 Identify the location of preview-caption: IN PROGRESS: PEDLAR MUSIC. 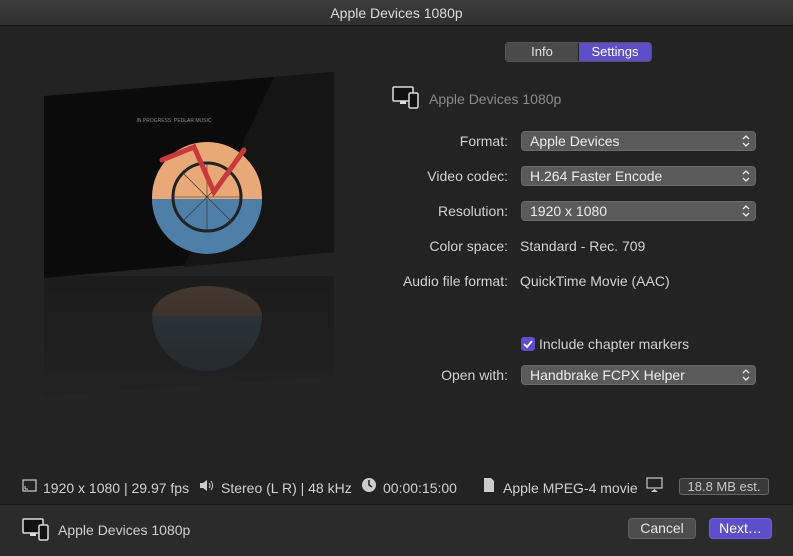
(173, 121).